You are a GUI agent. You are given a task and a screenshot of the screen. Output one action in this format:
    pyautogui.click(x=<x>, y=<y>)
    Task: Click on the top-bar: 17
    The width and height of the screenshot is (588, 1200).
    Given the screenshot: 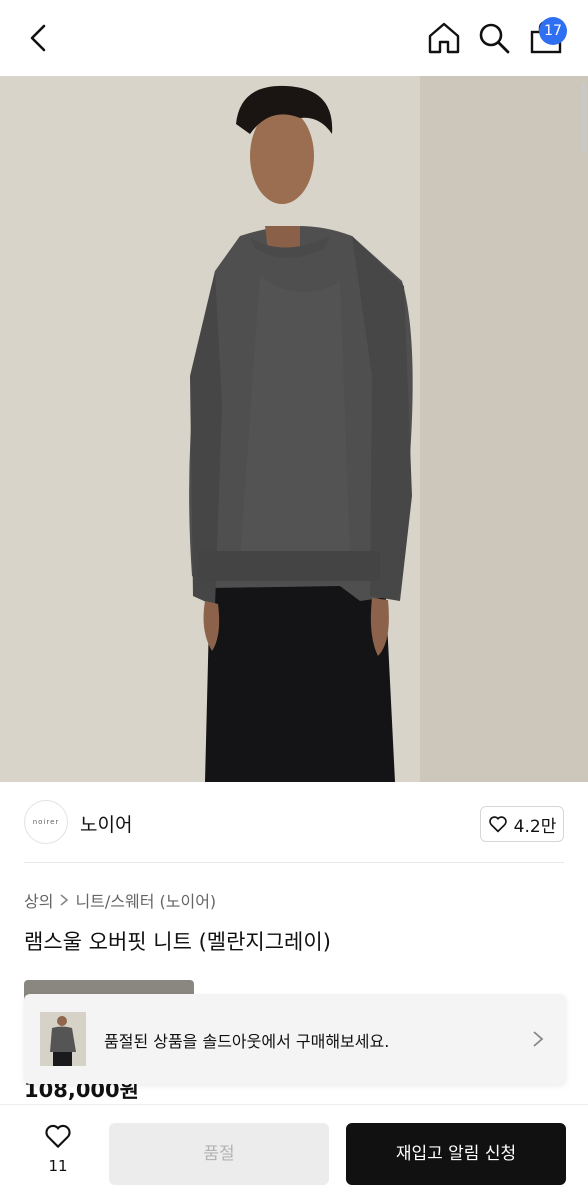 What is the action you would take?
    pyautogui.click(x=294, y=38)
    